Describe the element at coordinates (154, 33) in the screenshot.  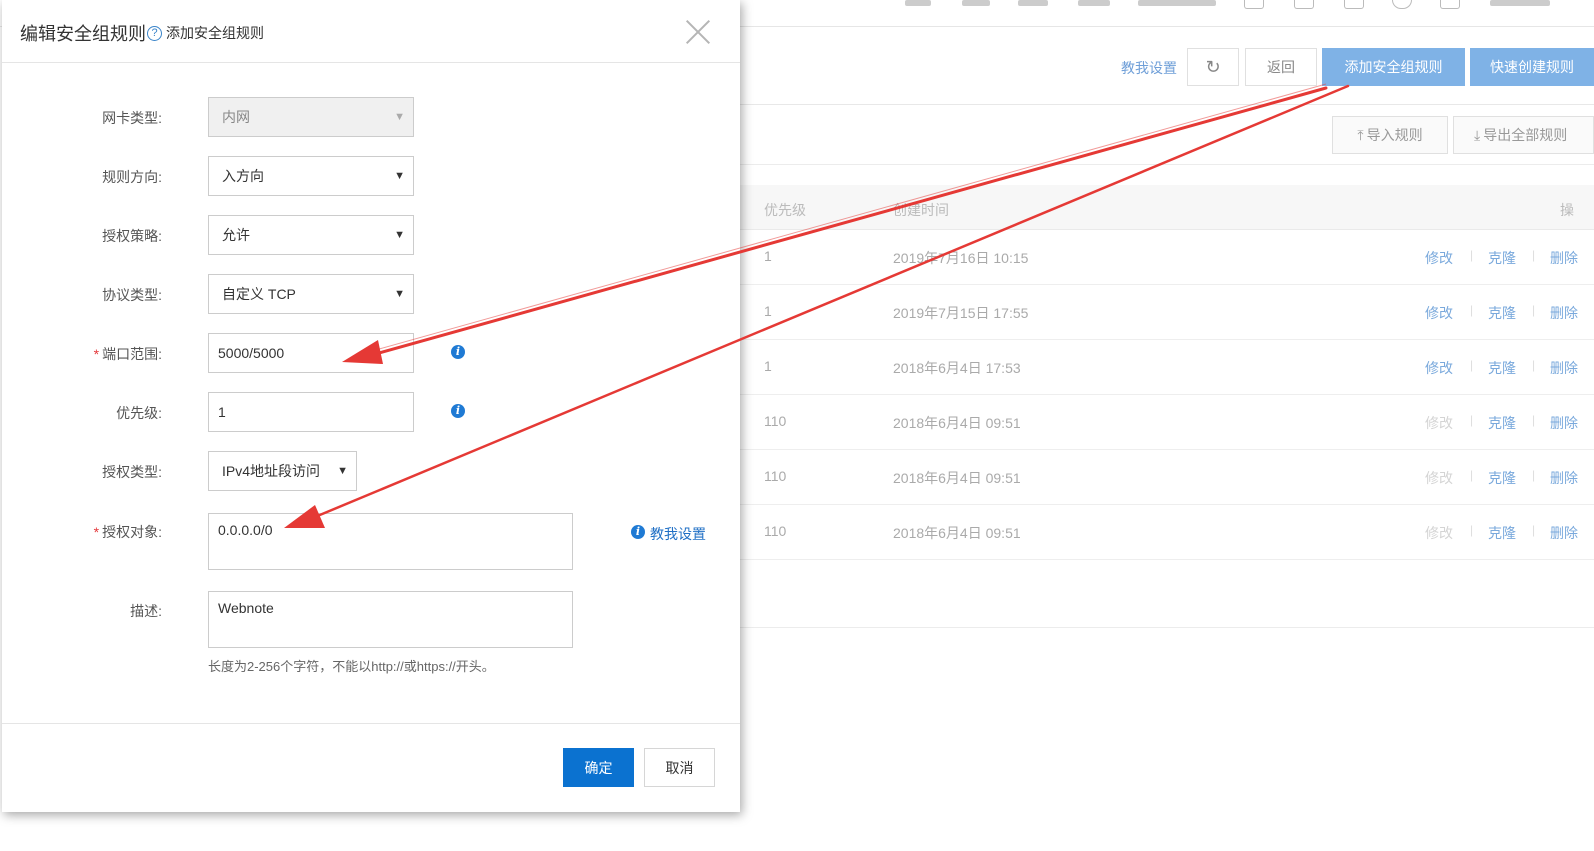
I see `question-icon: ?` at that location.